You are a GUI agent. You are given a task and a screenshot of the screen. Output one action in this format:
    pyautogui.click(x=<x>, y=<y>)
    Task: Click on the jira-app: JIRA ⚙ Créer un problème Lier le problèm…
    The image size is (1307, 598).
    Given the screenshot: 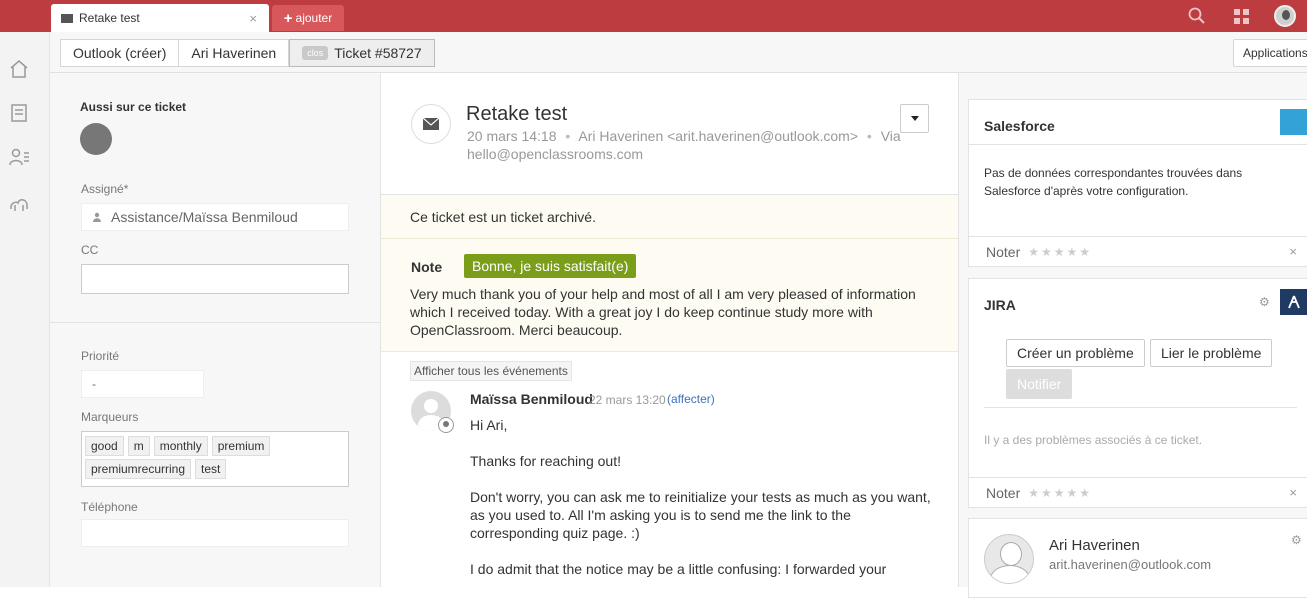 What is the action you would take?
    pyautogui.click(x=1137, y=393)
    